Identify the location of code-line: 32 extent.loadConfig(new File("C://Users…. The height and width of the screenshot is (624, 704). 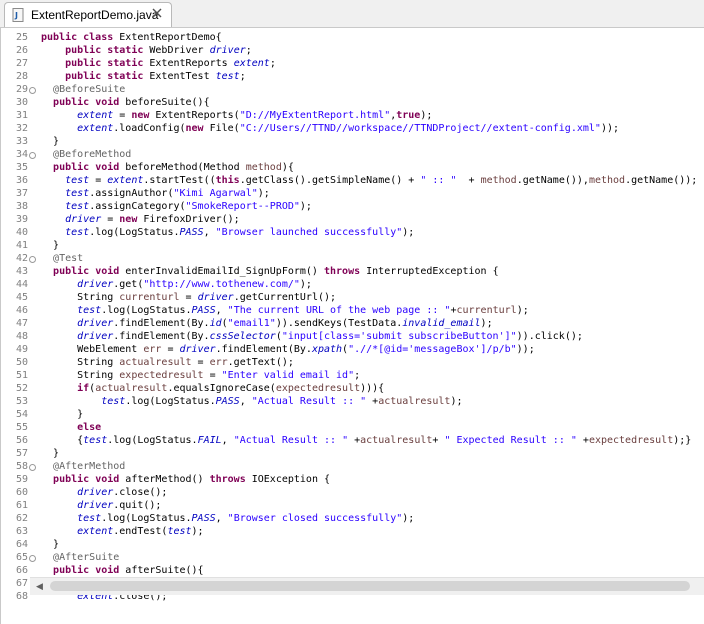
(352, 128).